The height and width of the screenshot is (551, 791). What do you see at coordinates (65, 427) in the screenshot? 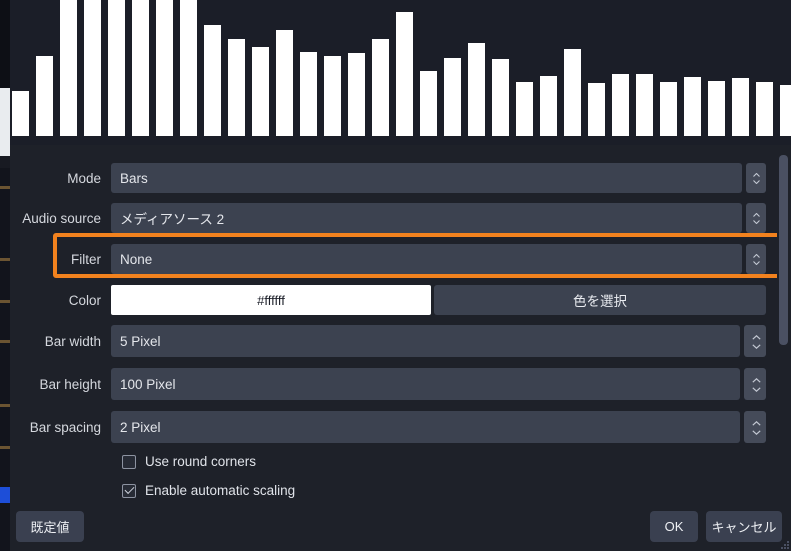
I see `bar-spacing-label: Bar spacing` at bounding box center [65, 427].